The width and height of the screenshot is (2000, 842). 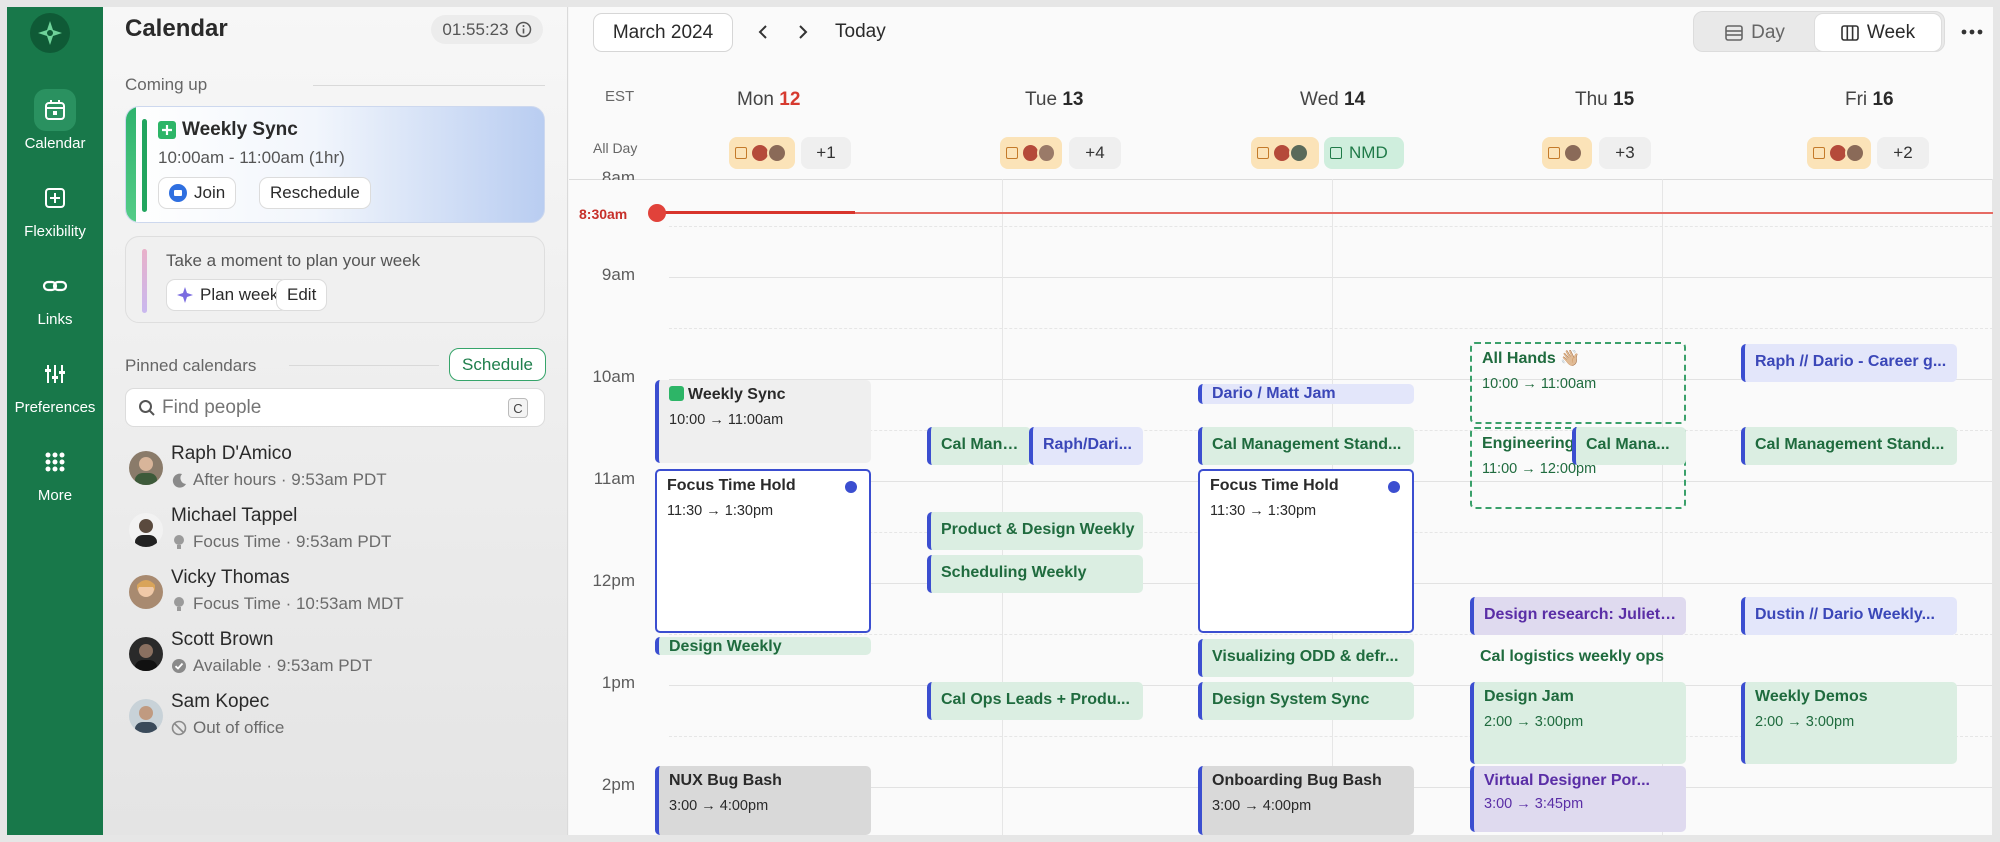 I want to click on person-status-text: Out of office, so click(x=239, y=727).